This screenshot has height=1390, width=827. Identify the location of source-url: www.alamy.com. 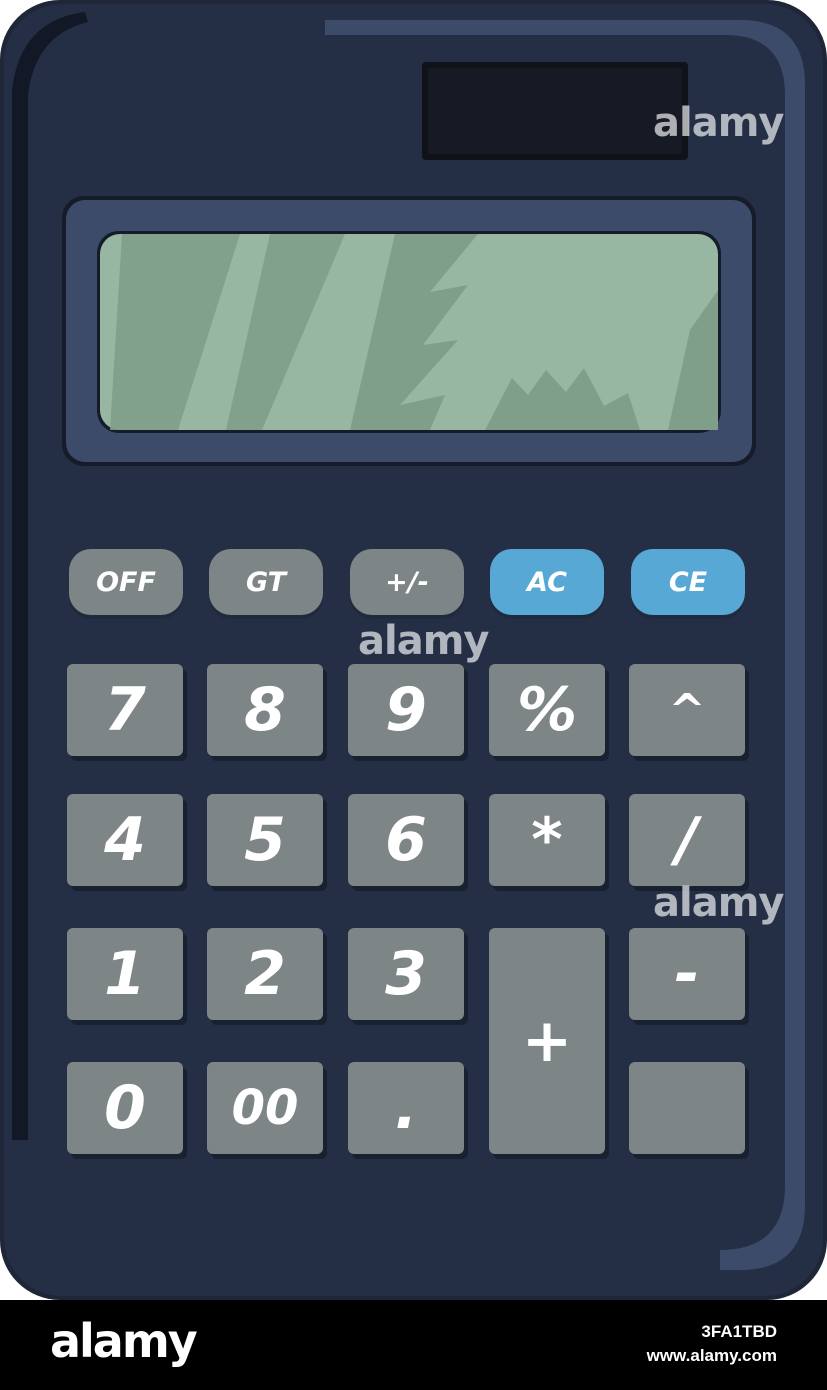
(711, 1355).